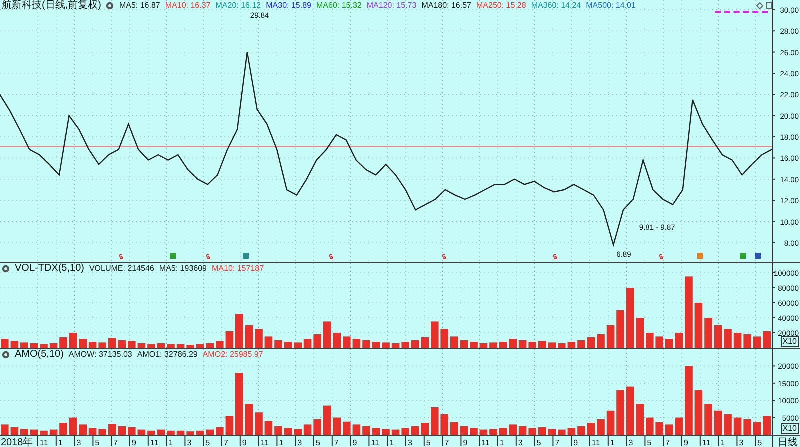 The width and height of the screenshot is (800, 447). I want to click on indicator-value: MA10: 157187, so click(238, 269).